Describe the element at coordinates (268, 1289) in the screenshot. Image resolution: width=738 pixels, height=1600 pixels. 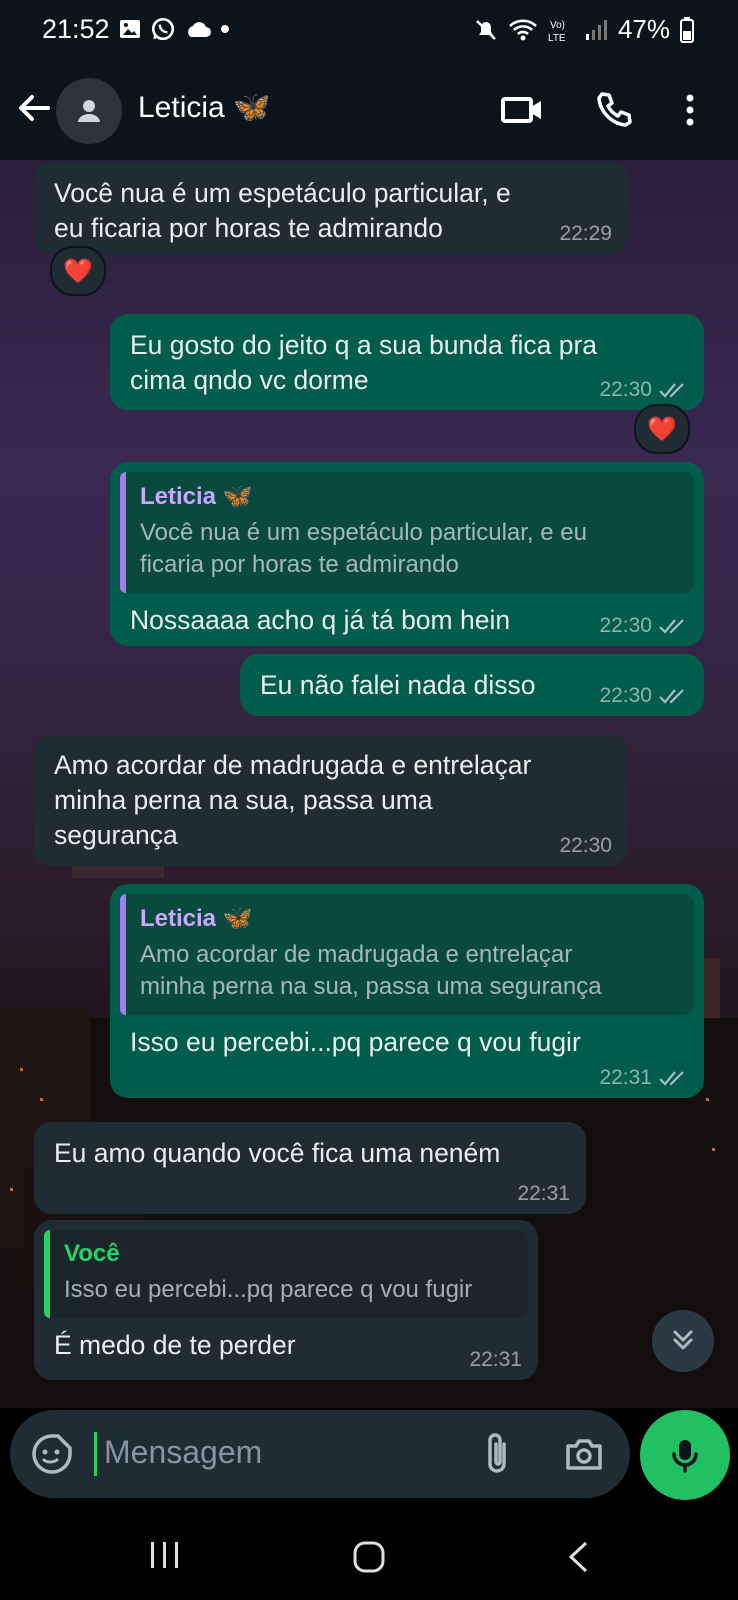
I see `quoted-text: Isso eu percebi...pq parece q vou fugir` at that location.